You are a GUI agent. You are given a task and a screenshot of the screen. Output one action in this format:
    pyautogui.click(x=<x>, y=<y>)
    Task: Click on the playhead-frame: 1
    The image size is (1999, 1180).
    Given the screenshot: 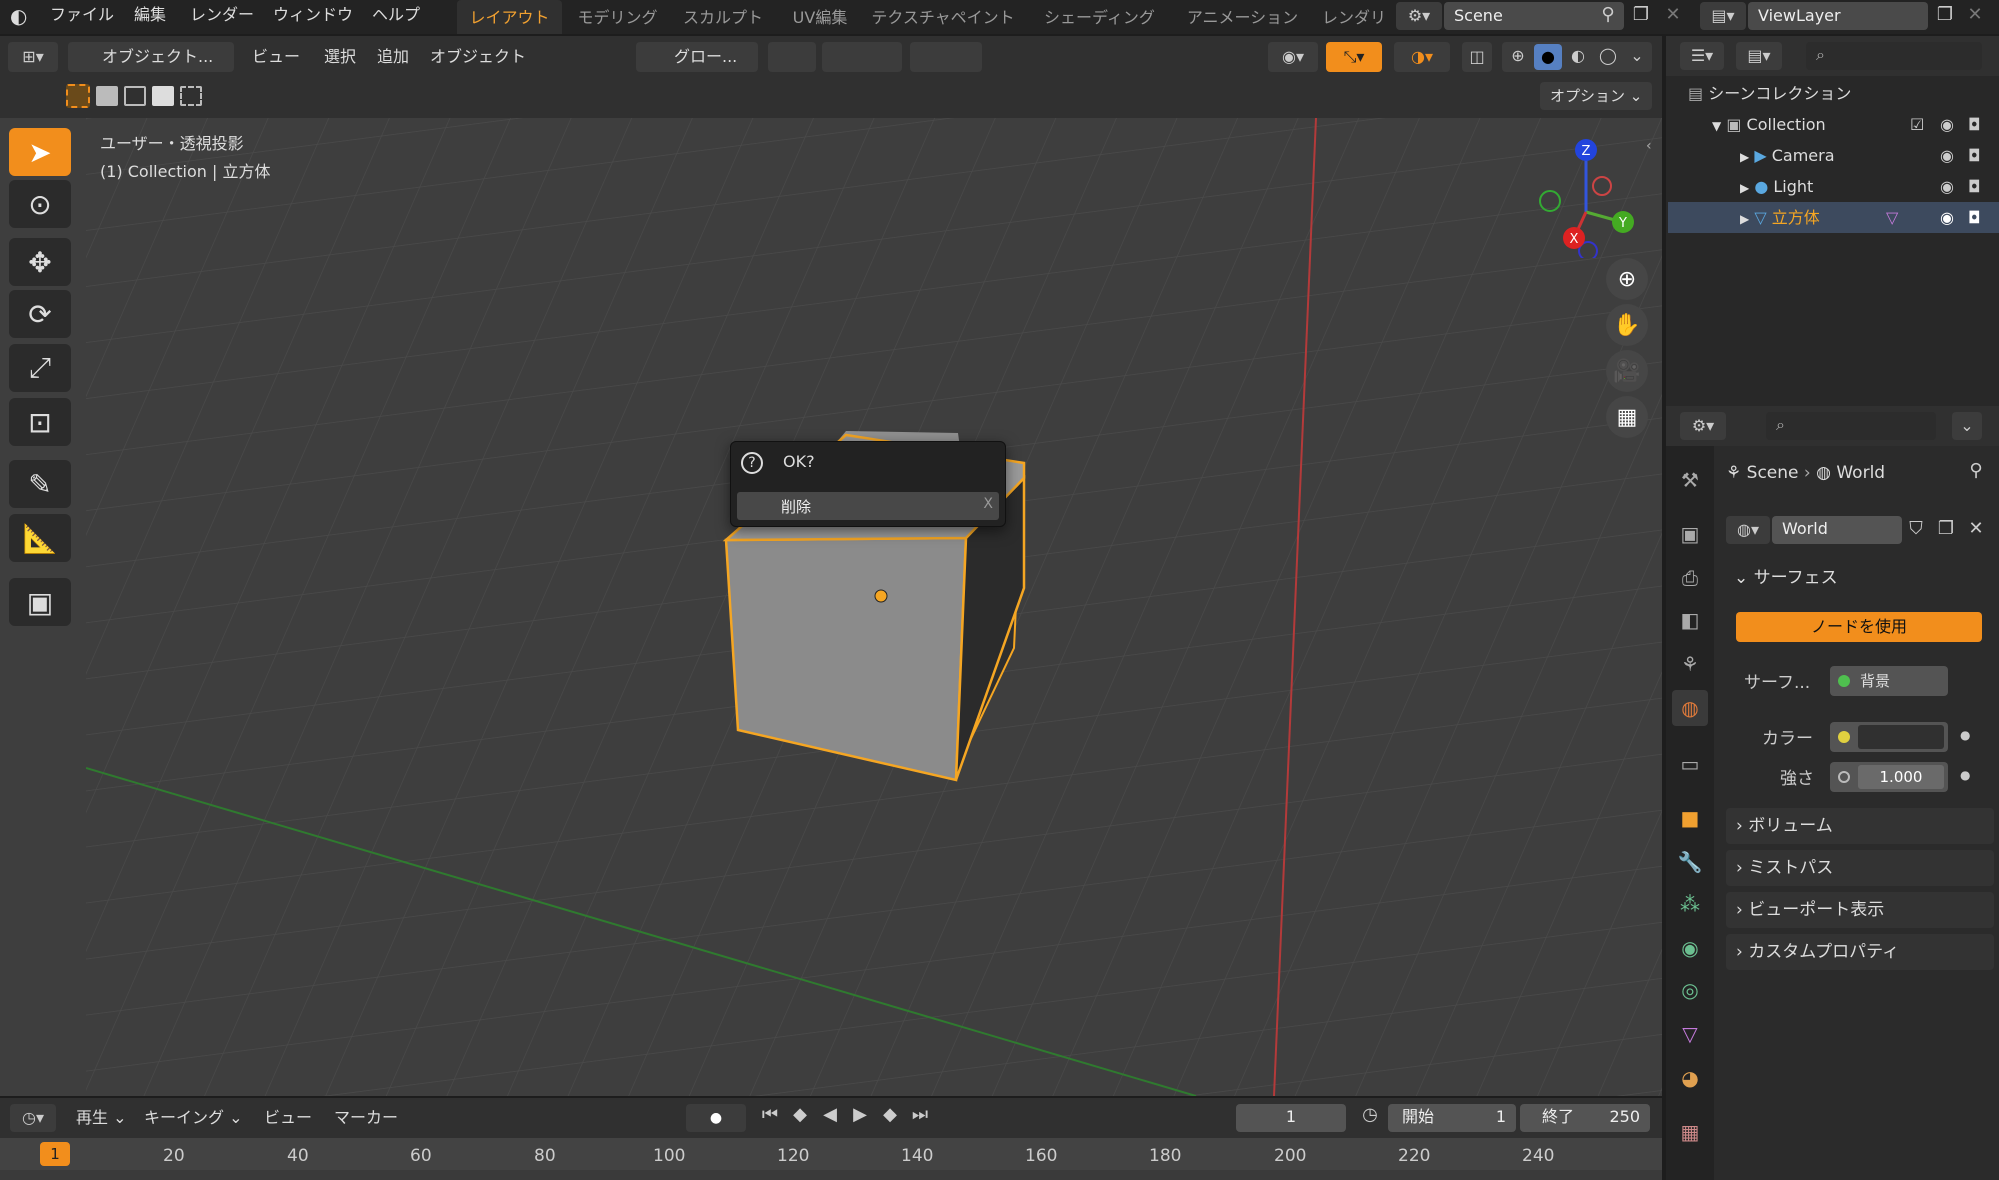 What is the action you would take?
    pyautogui.click(x=55, y=1154)
    